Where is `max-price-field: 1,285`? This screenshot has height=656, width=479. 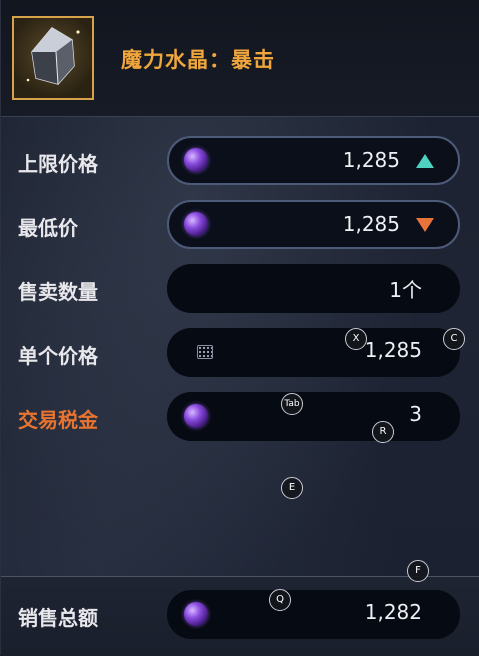 max-price-field: 1,285 is located at coordinates (313, 160).